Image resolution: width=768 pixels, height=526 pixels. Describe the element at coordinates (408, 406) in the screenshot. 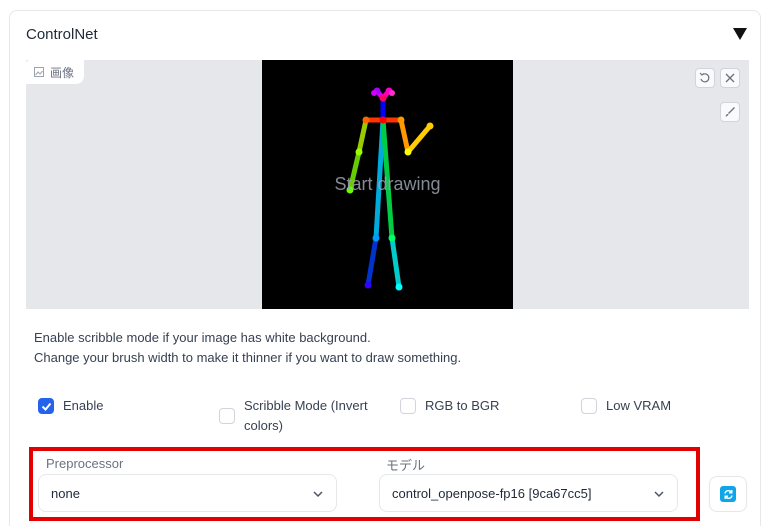

I see `rgb-to-bgr-checkbox` at that location.